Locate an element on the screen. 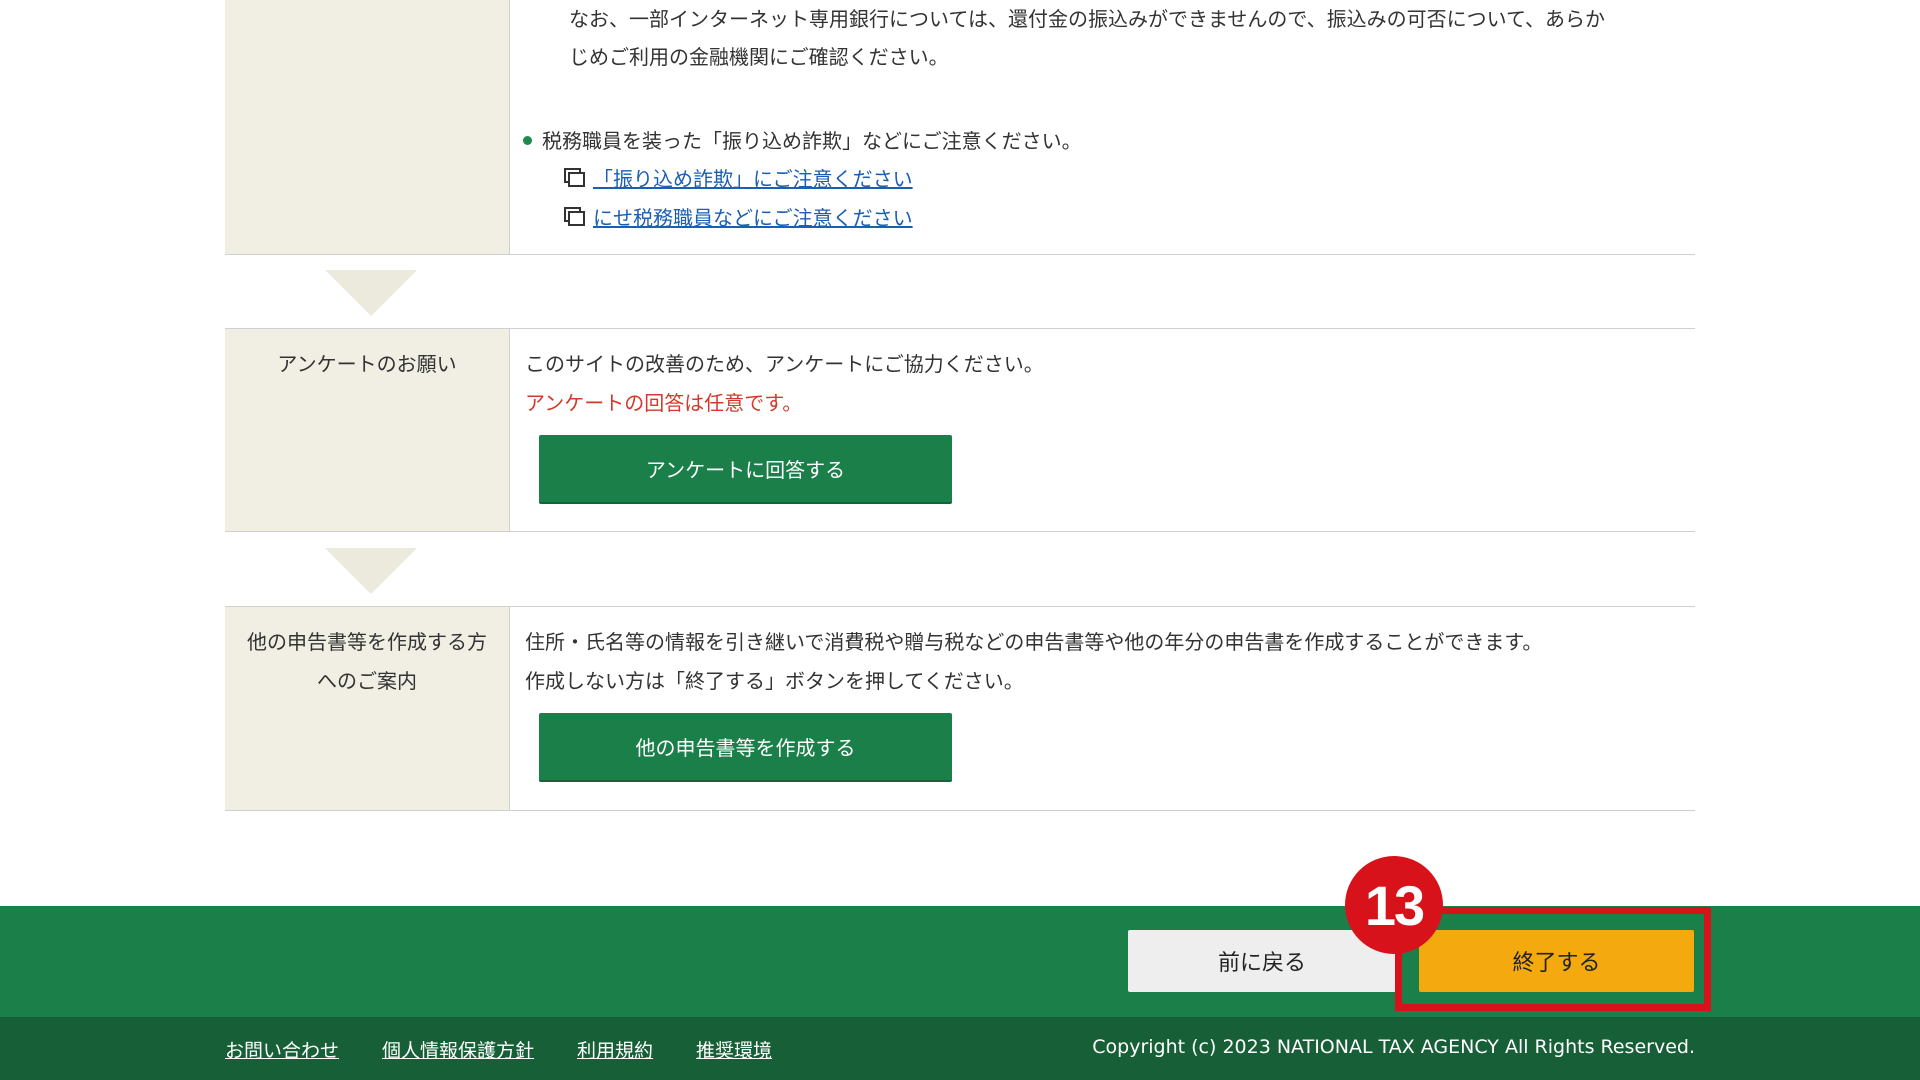  back-button: 前に戻る is located at coordinates (1262, 961).